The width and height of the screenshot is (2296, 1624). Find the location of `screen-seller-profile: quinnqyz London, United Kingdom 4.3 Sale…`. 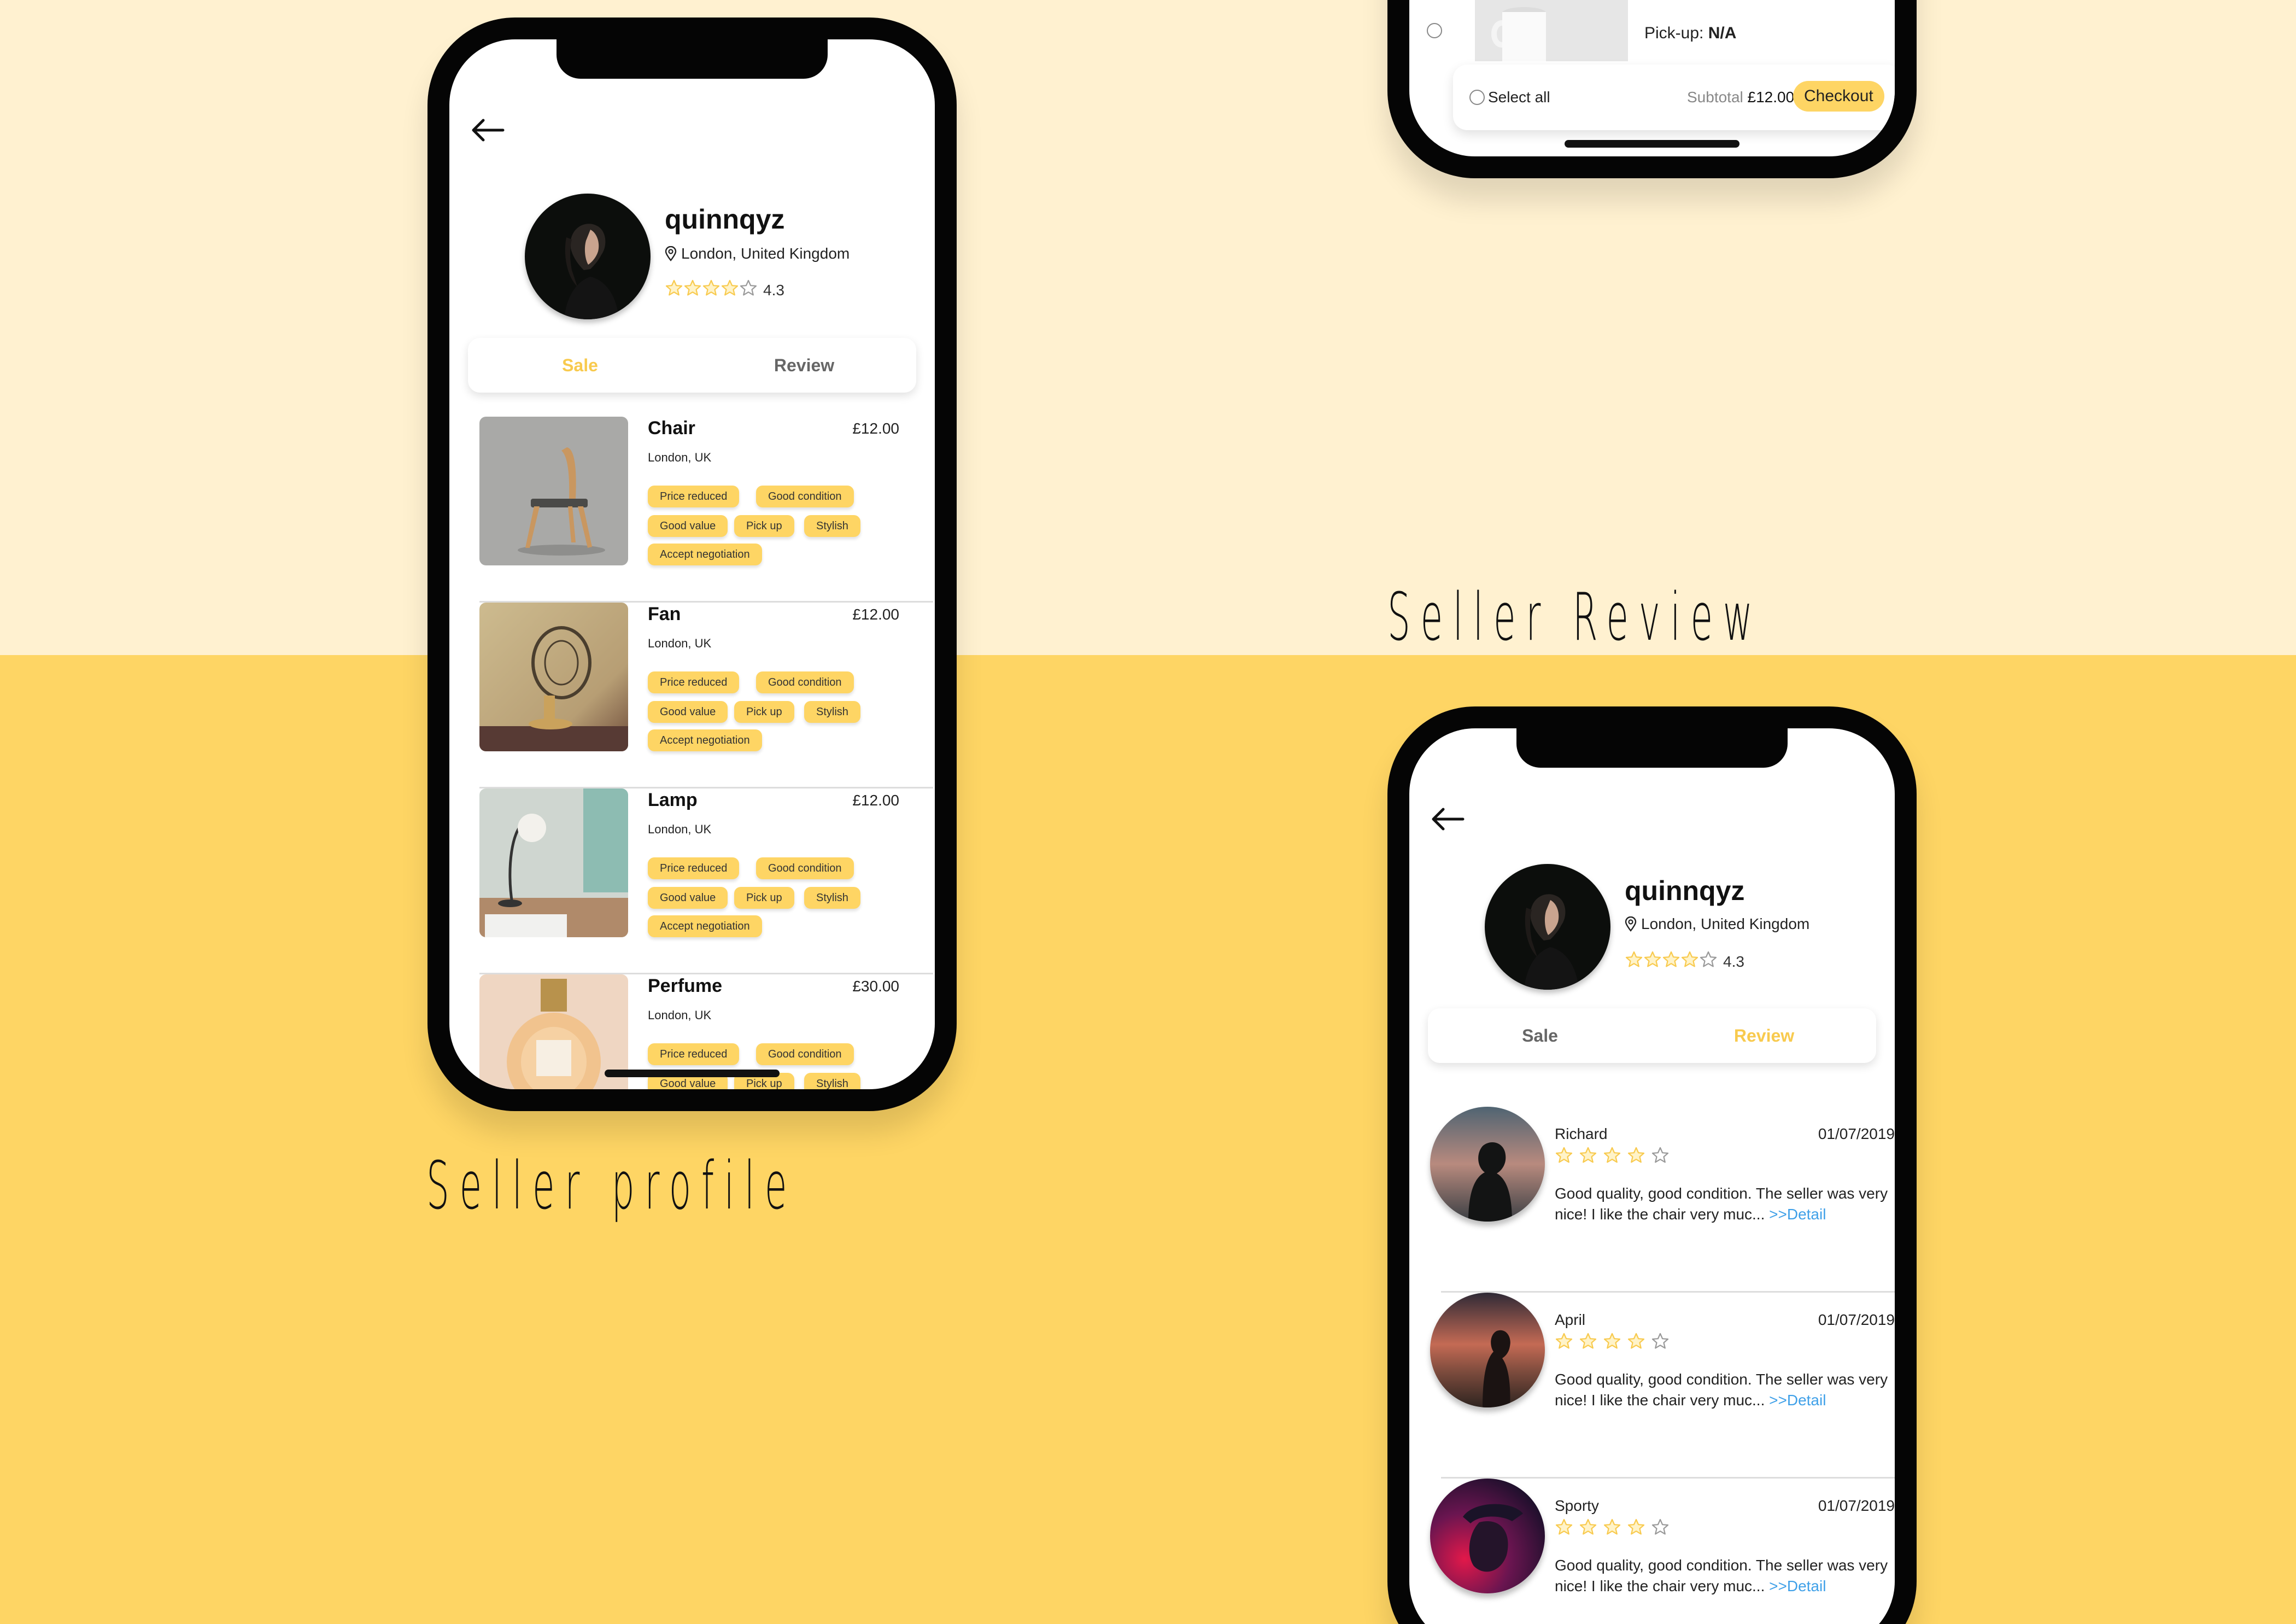

screen-seller-profile: quinnqyz London, United Kingdom 4.3 Sale… is located at coordinates (692, 564).